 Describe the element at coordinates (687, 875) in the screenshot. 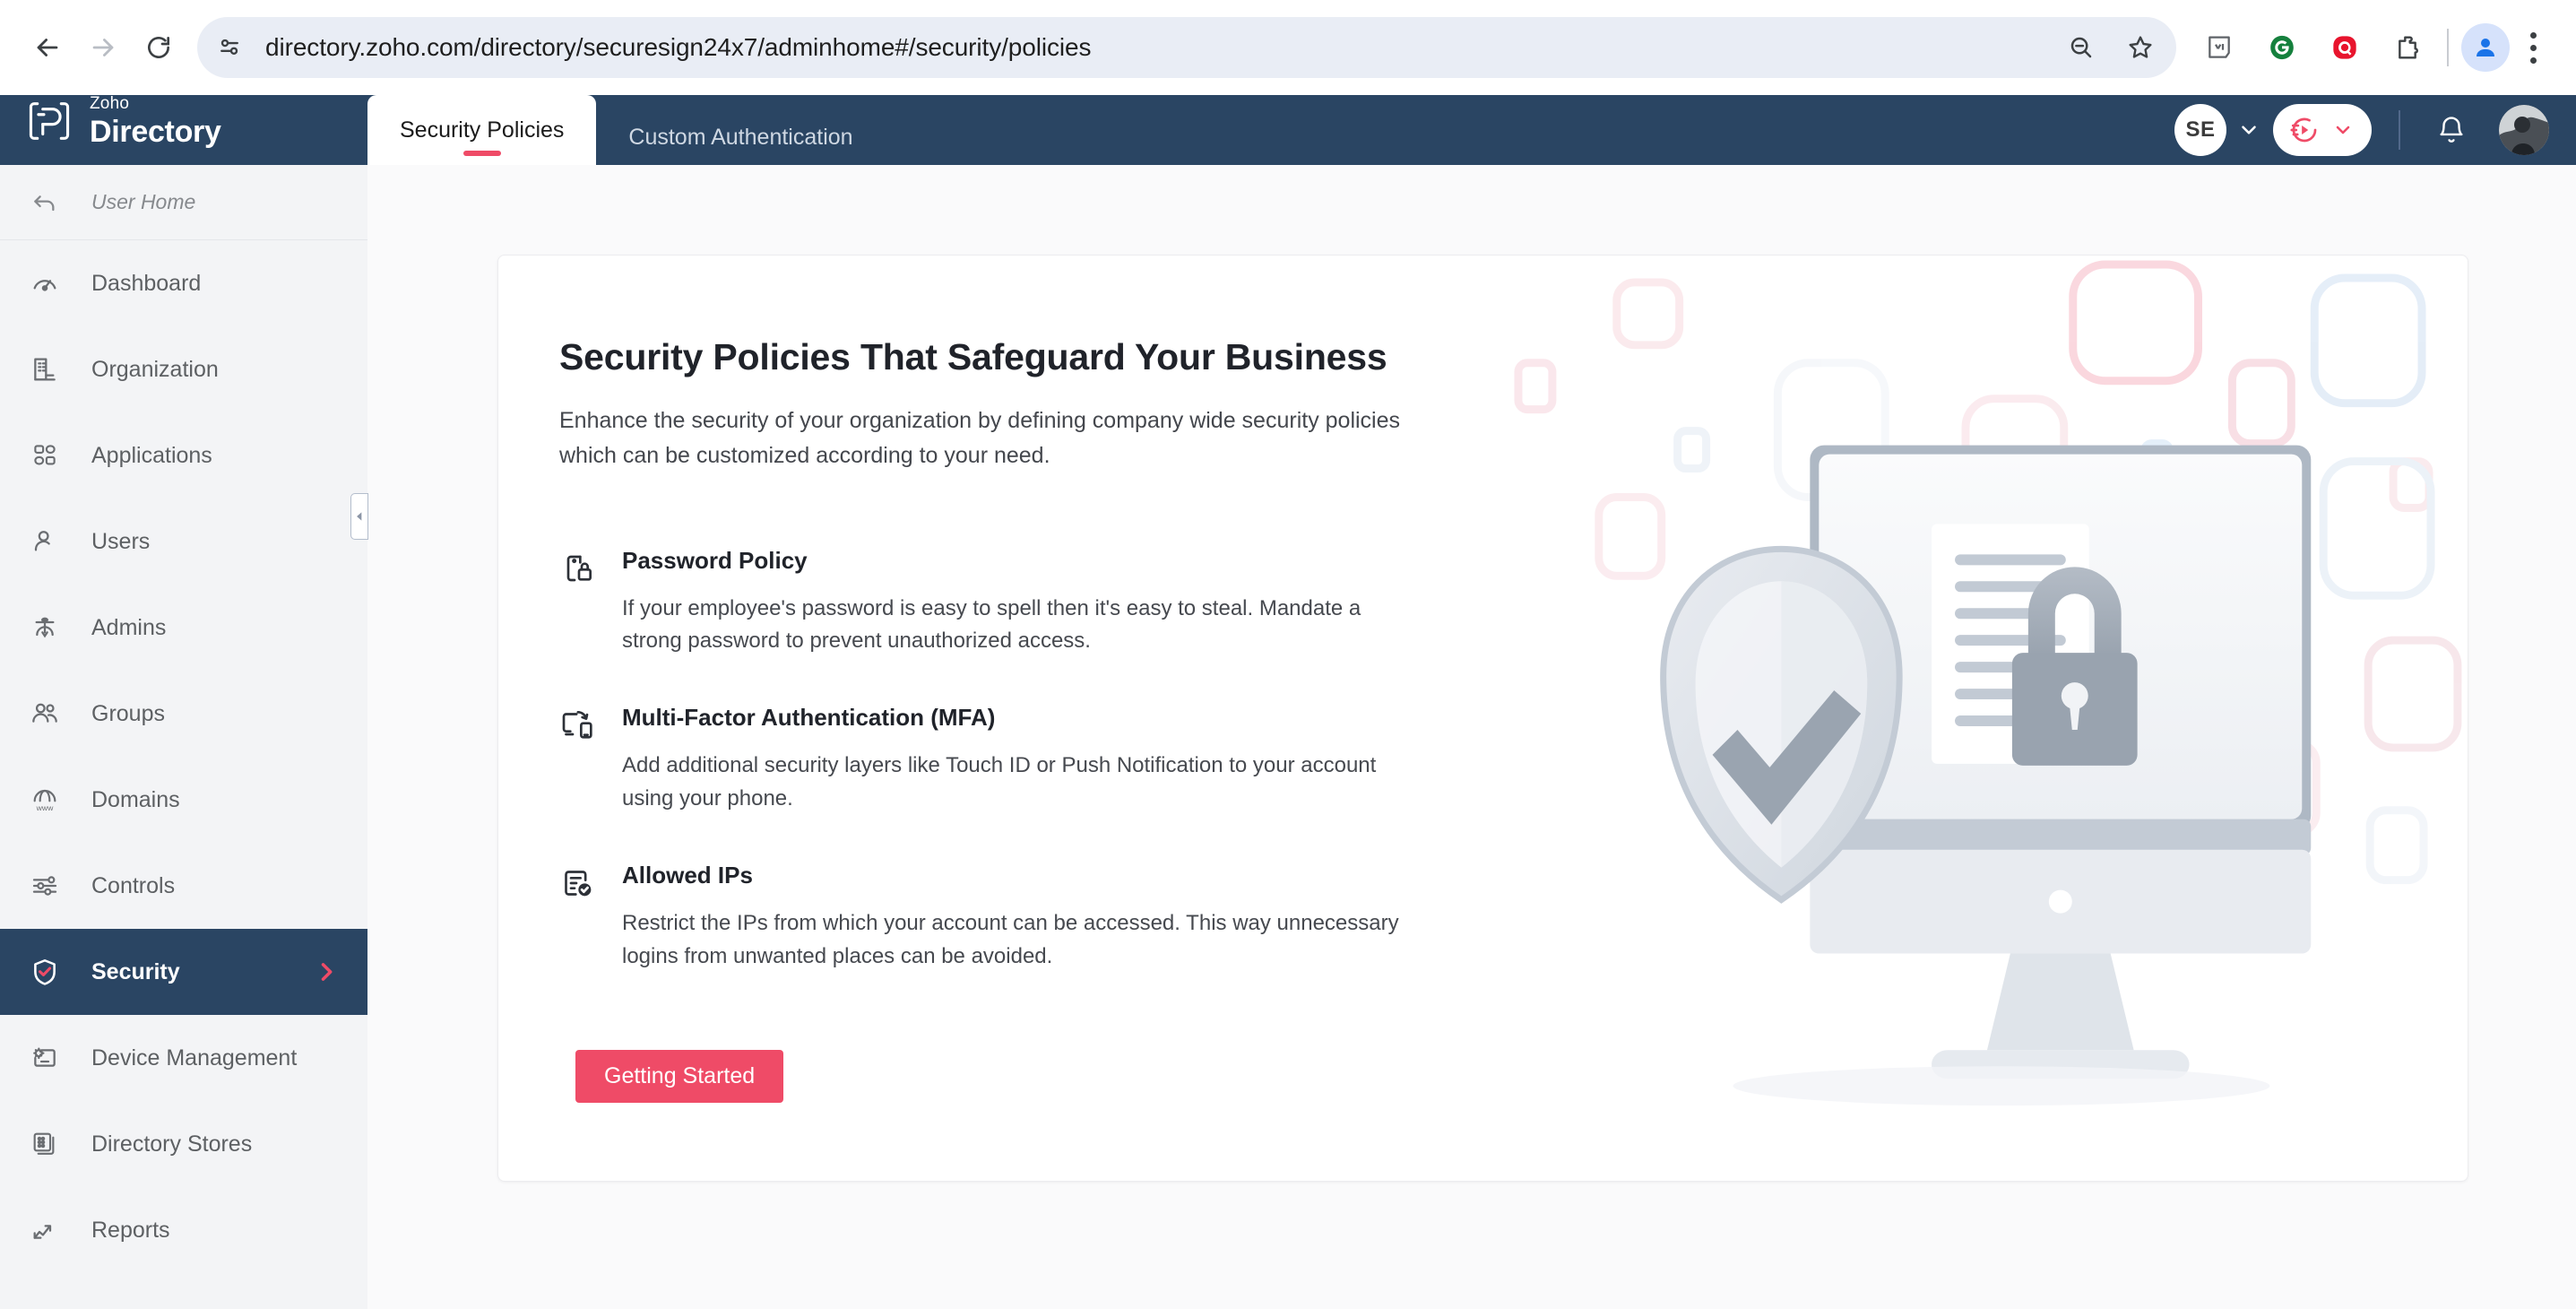

I see `feature-allowed-ips-title: Allowed IPs` at that location.